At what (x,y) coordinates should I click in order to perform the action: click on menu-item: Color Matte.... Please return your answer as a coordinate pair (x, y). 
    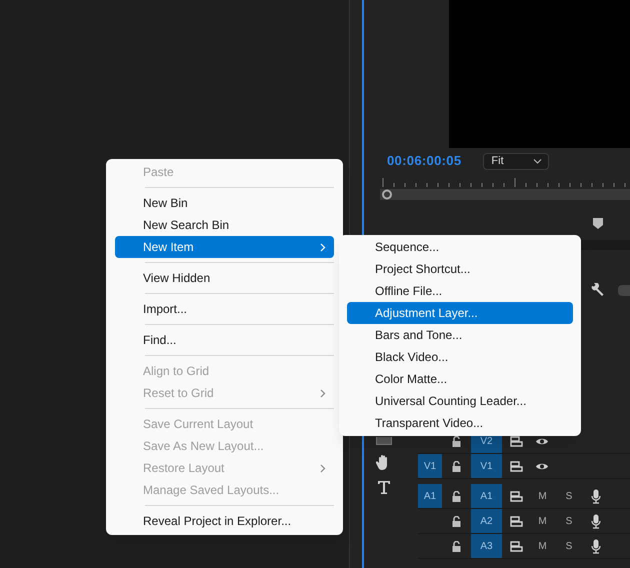
    Looking at the image, I should click on (460, 379).